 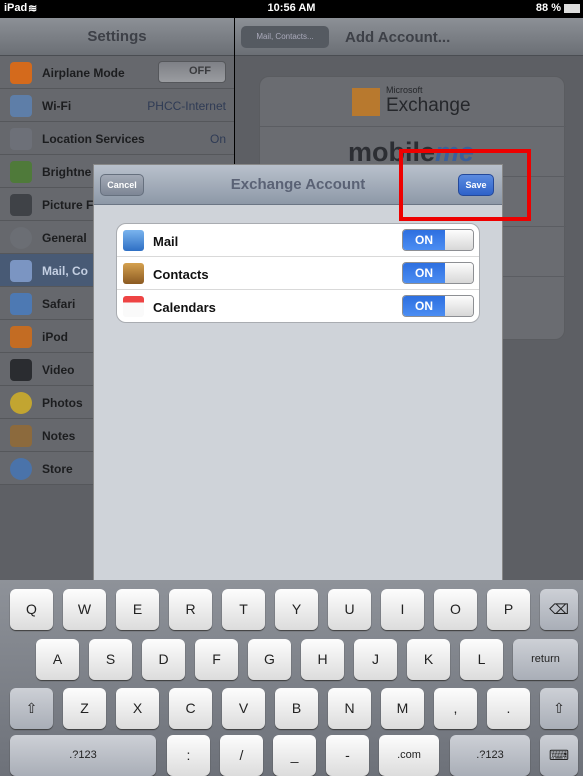 I want to click on row-label: Mail, so click(x=166, y=241).